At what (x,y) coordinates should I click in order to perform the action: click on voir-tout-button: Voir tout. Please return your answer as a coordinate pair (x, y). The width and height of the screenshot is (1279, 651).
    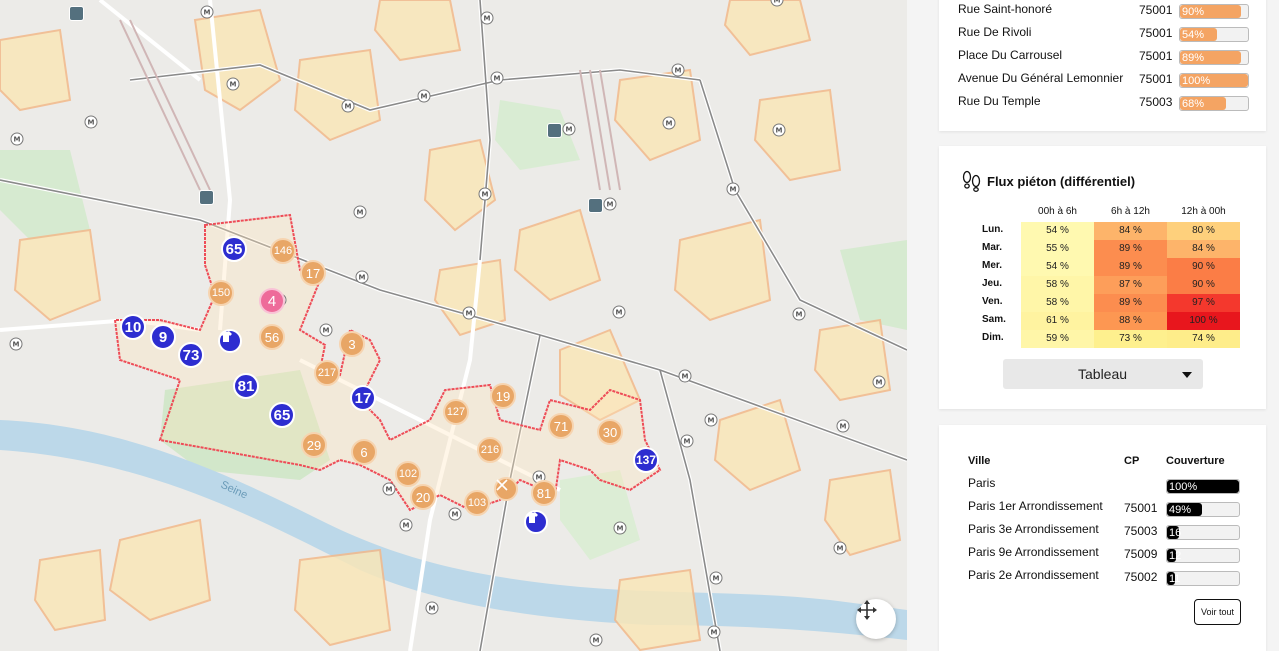
    Looking at the image, I should click on (1217, 612).